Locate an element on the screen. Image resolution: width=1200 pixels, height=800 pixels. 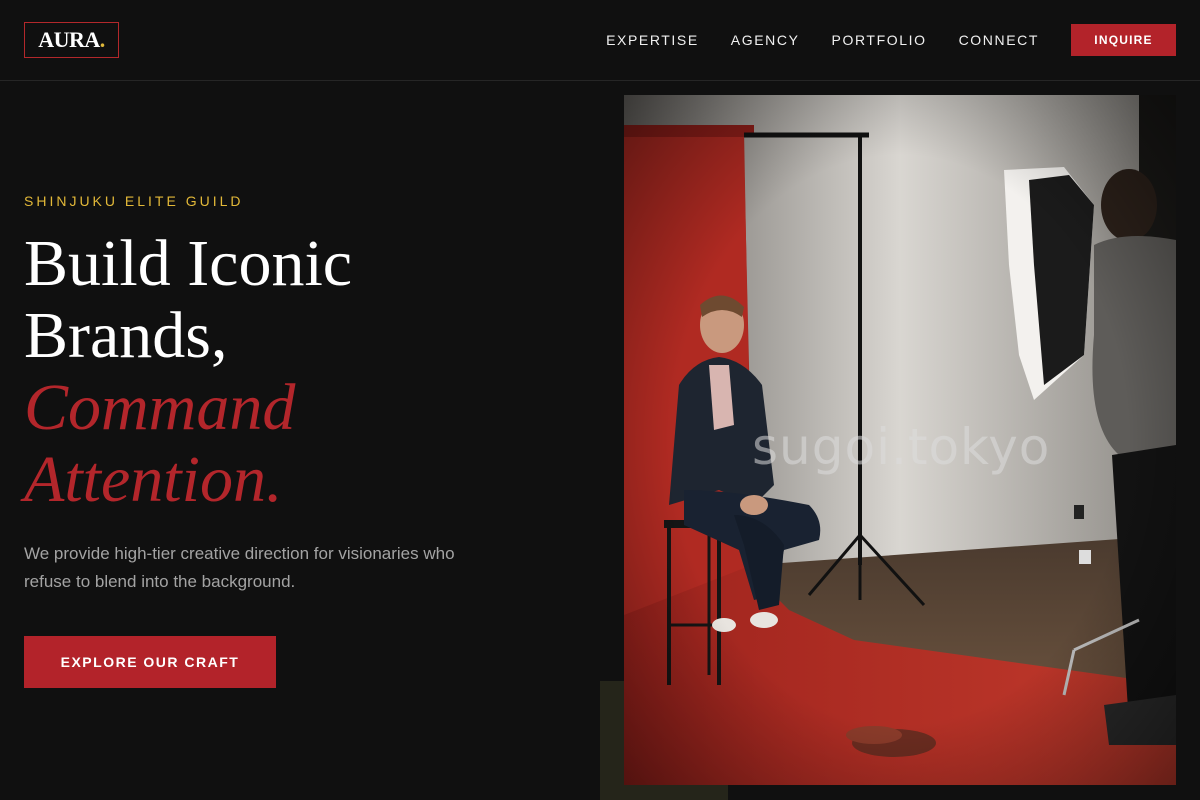
headline-accent-1: Command is located at coordinates (160, 407).